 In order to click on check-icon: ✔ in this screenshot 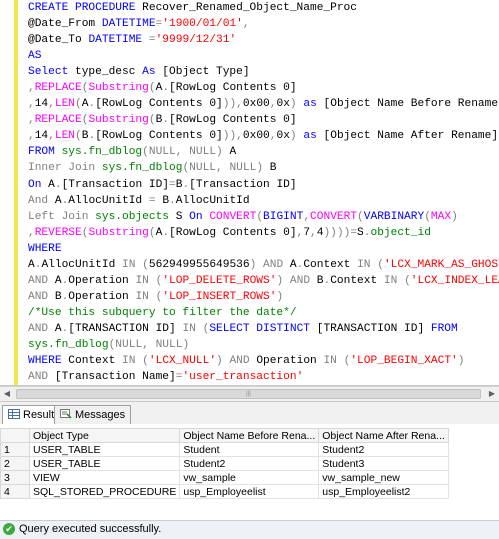, I will do `click(9, 529)`.